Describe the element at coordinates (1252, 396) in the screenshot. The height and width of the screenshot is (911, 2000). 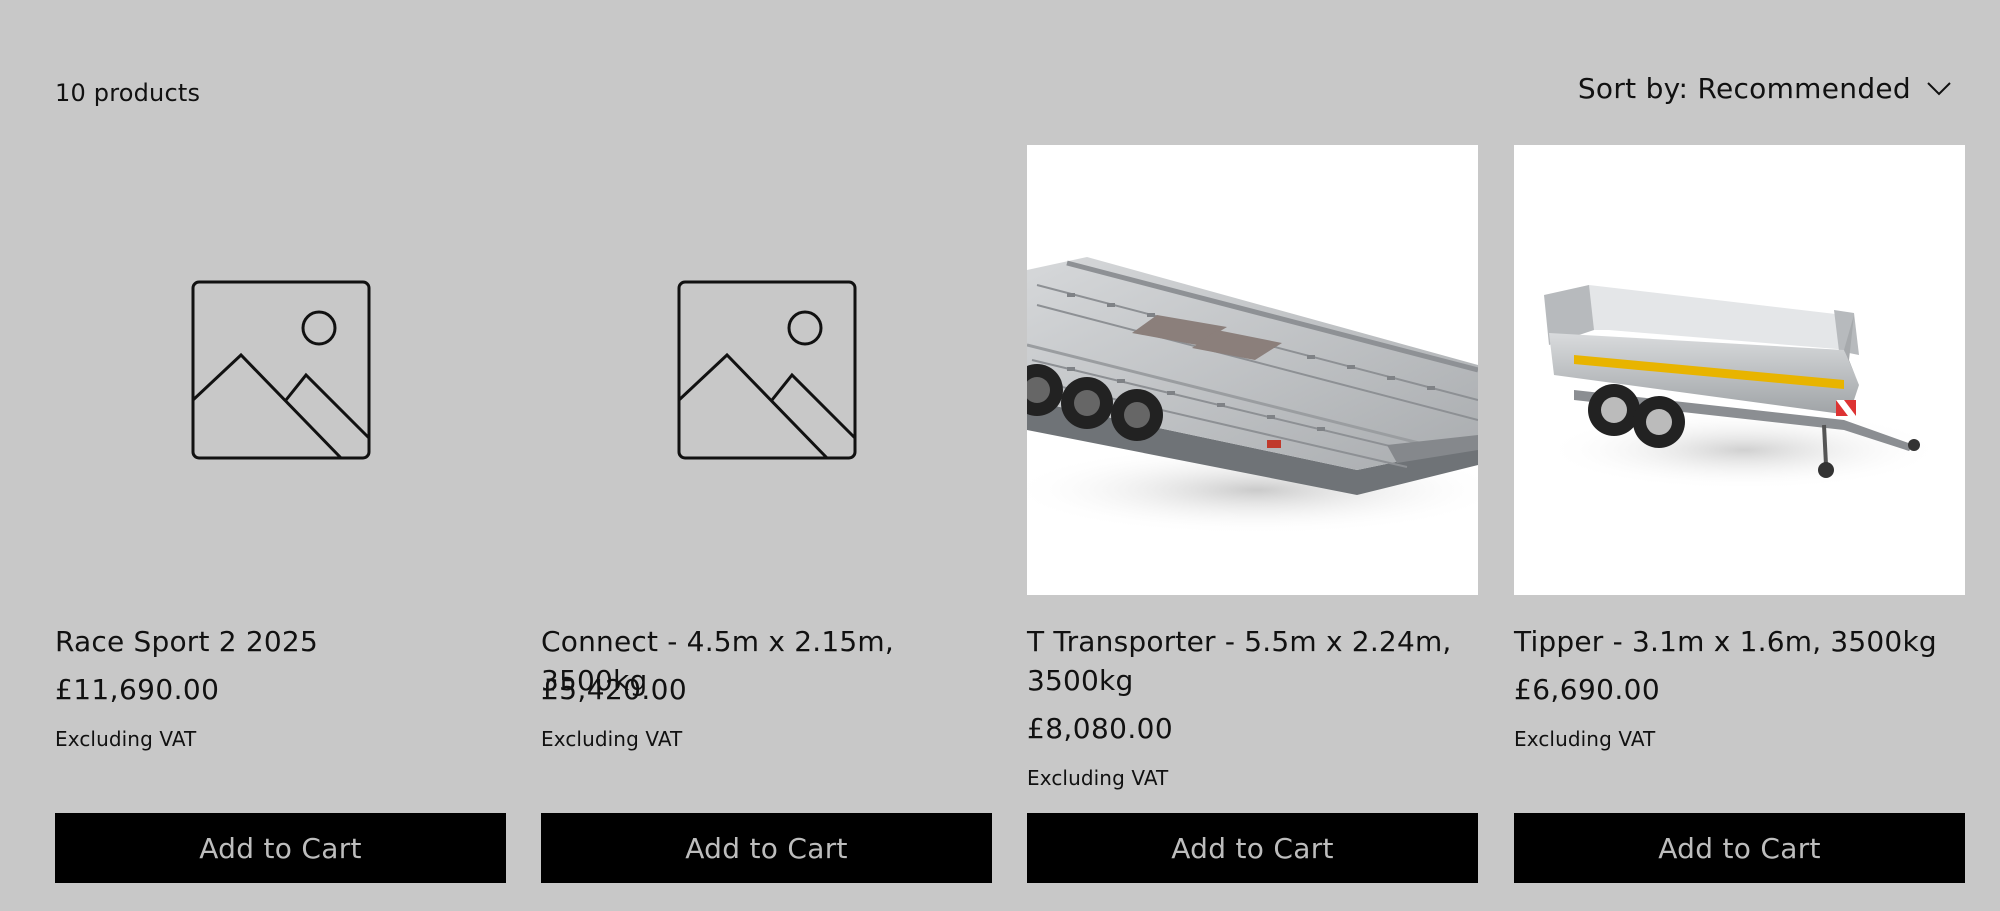
I see `car-transporter-trailer-photo` at that location.